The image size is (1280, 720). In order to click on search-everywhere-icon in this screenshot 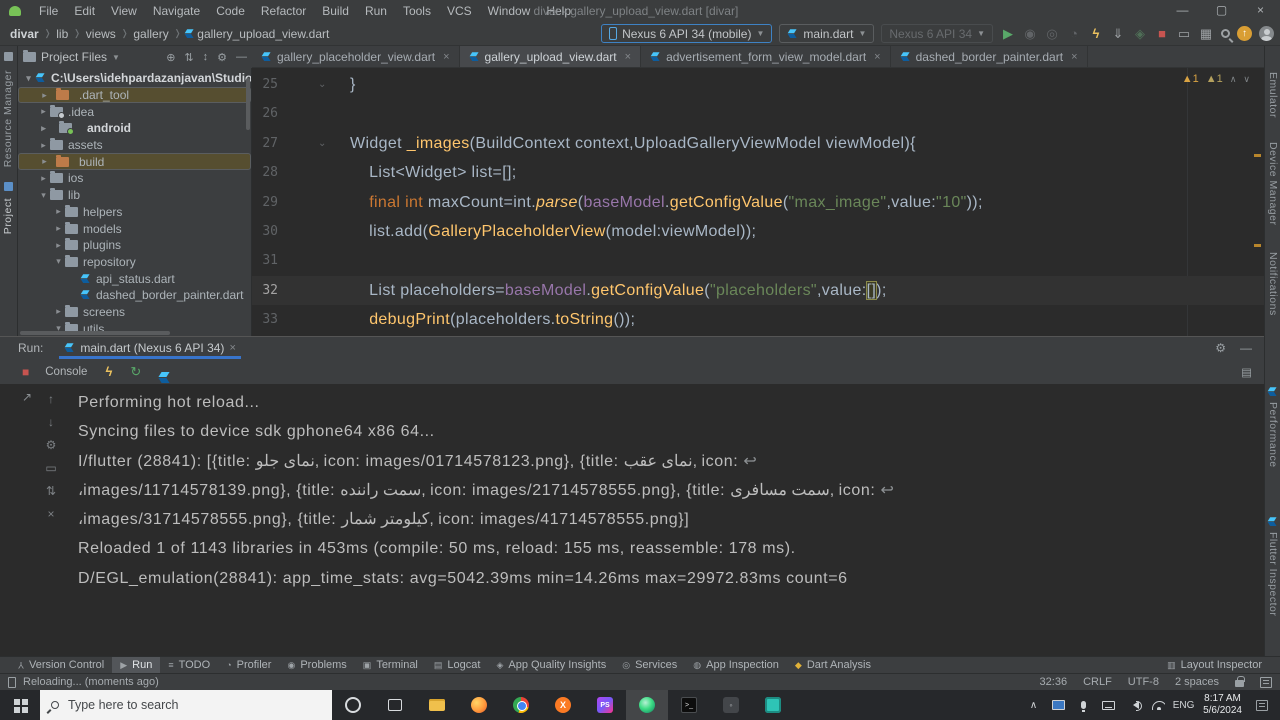, I will do `click(1225, 33)`.